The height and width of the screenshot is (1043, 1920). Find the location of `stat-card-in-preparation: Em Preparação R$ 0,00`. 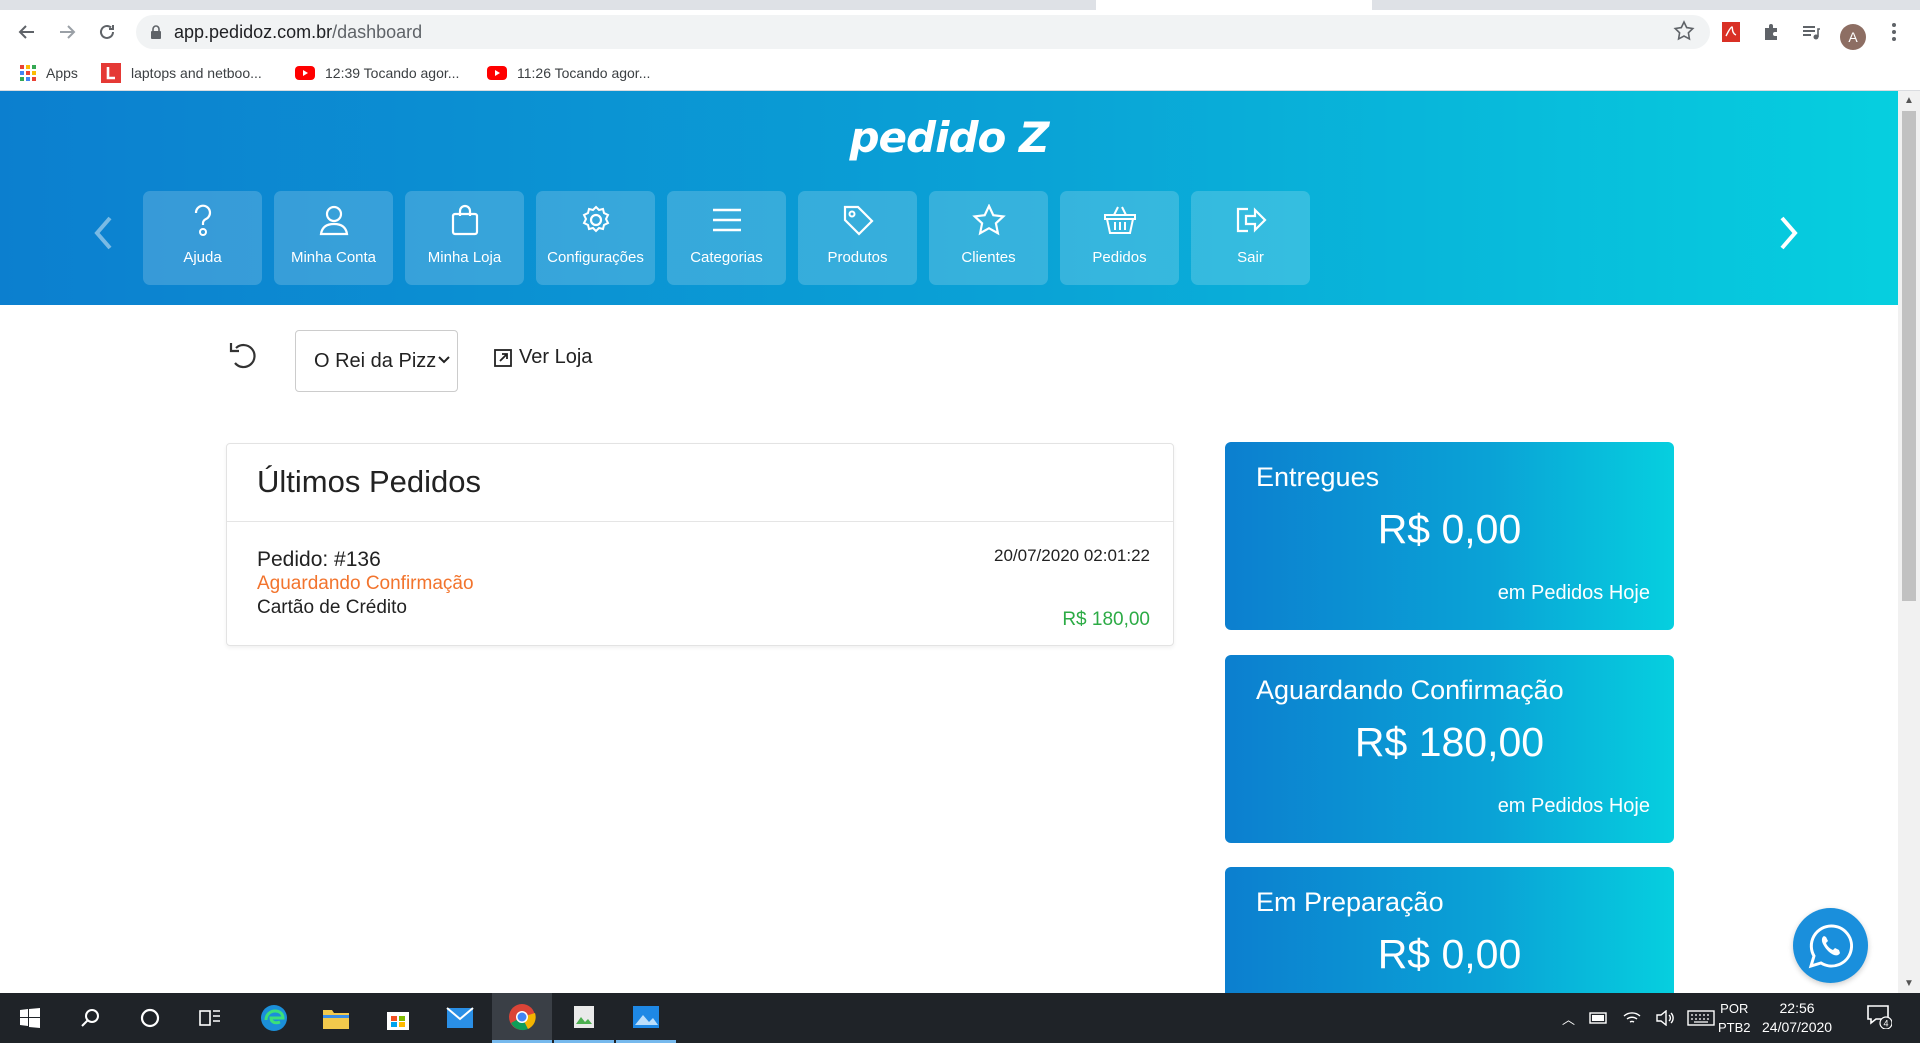

stat-card-in-preparation: Em Preparação R$ 0,00 is located at coordinates (1449, 930).